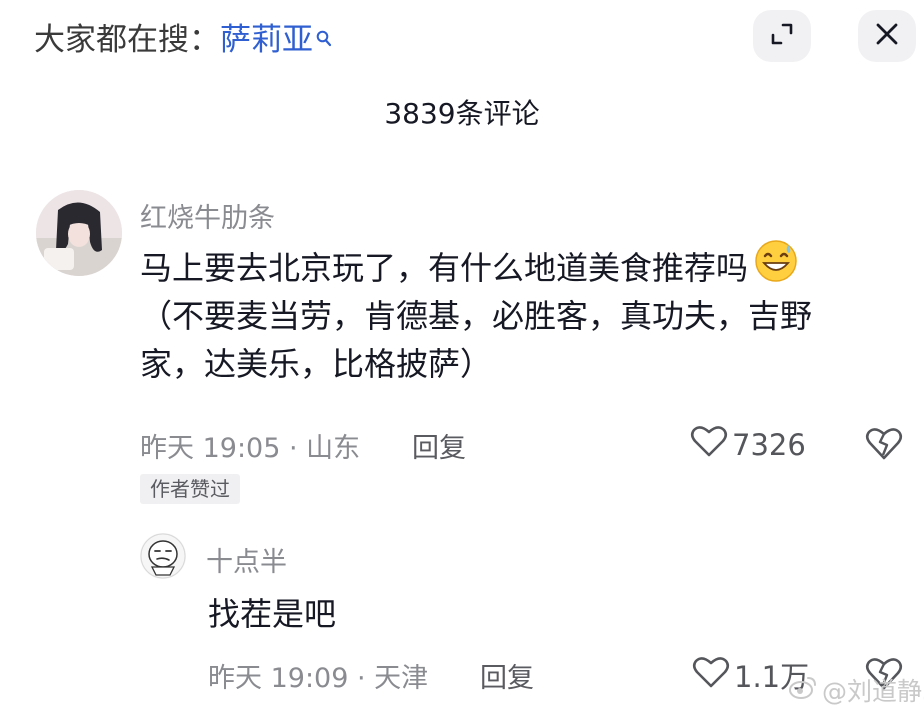 This screenshot has width=924, height=719. What do you see at coordinates (803, 690) in the screenshot?
I see `weibo-logo-icon` at bounding box center [803, 690].